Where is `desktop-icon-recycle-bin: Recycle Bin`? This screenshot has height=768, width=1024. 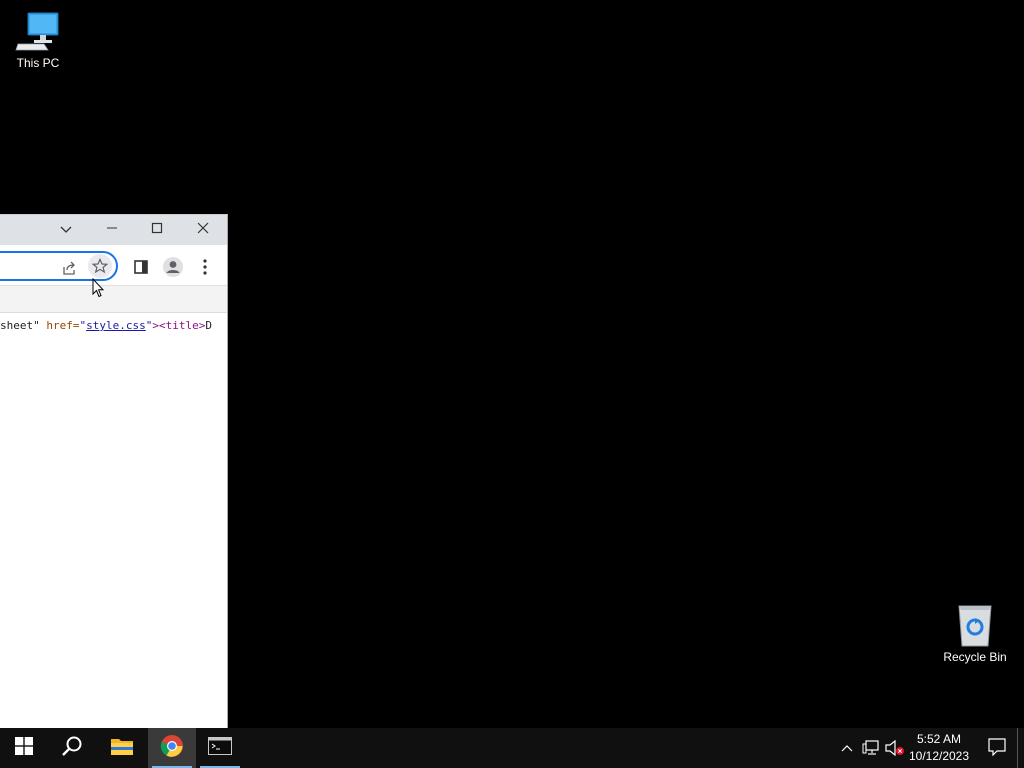 desktop-icon-recycle-bin: Recycle Bin is located at coordinates (975, 633).